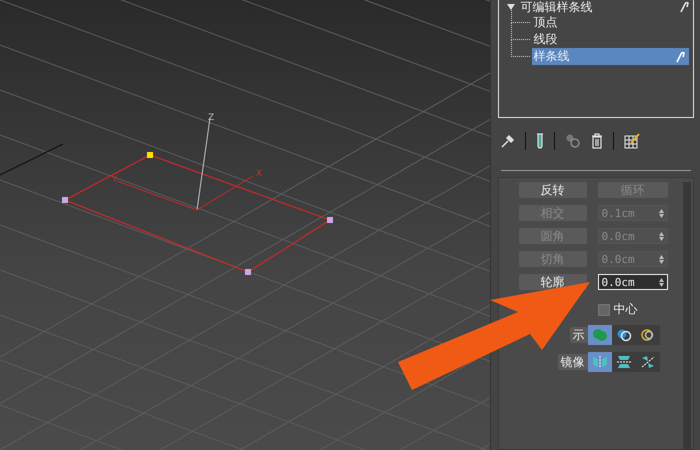 The image size is (700, 450). What do you see at coordinates (572, 141) in the screenshot?
I see `circles-icon` at bounding box center [572, 141].